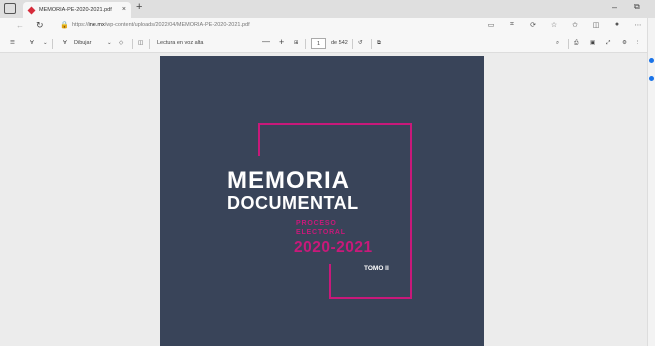  What do you see at coordinates (339, 43) in the screenshot?
I see `page-total: de 542` at bounding box center [339, 43].